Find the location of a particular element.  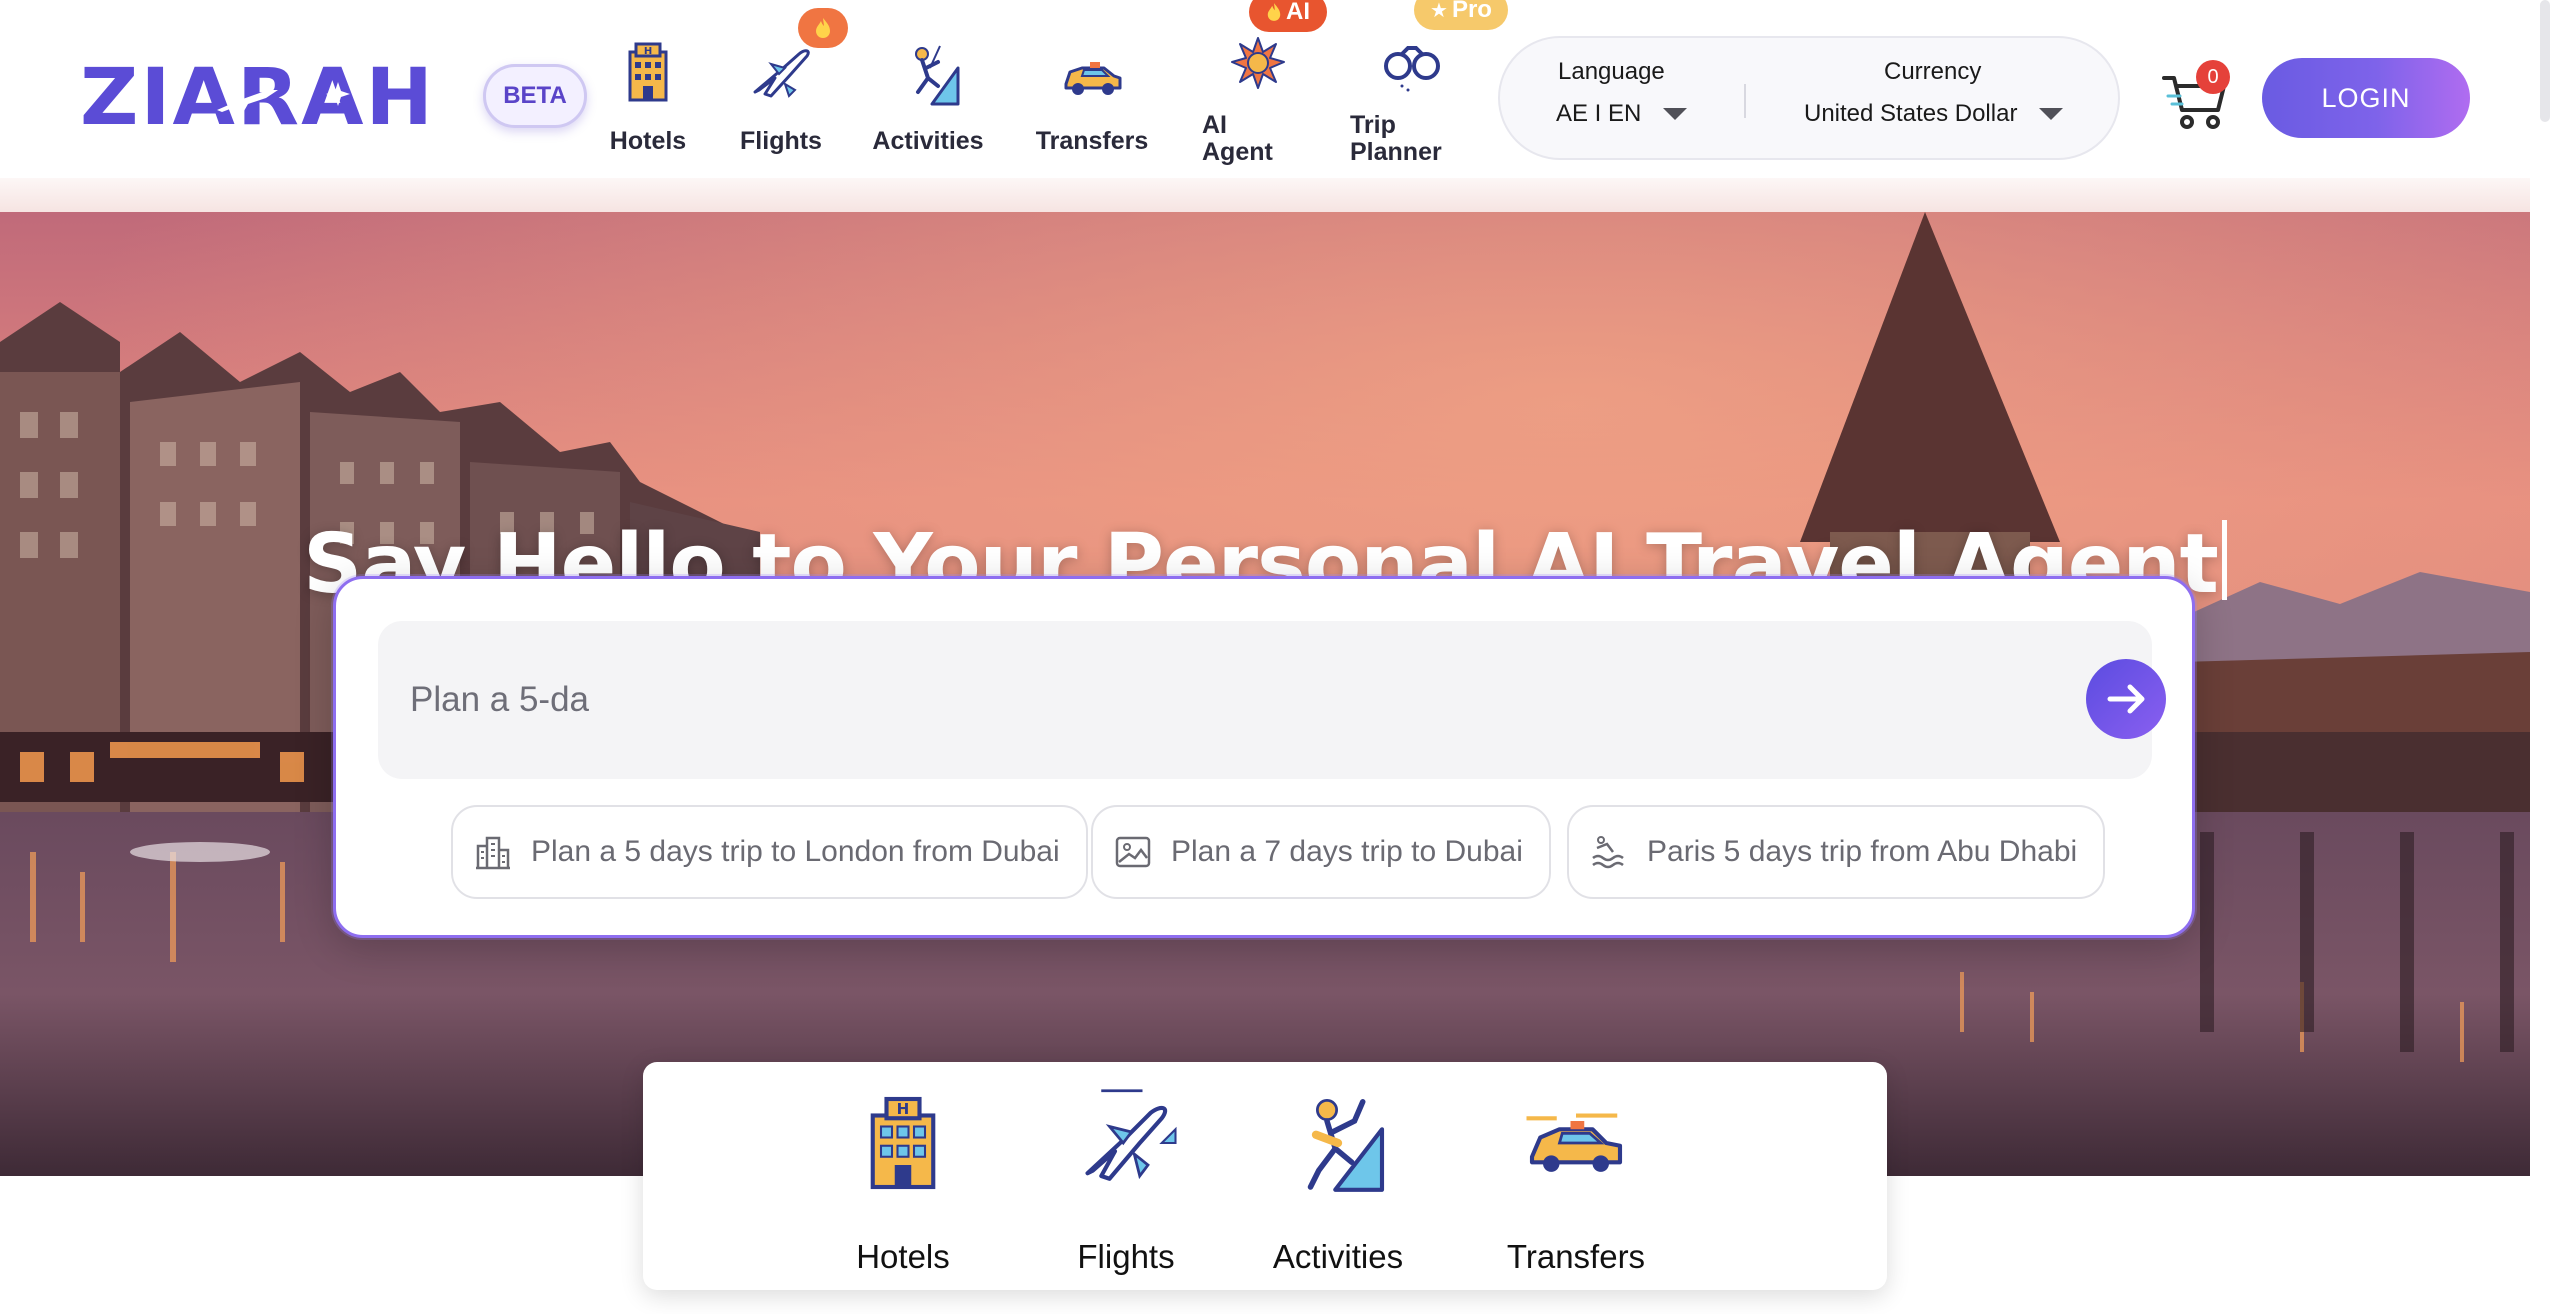

nav-transfers-label: Transfers is located at coordinates (1092, 141).